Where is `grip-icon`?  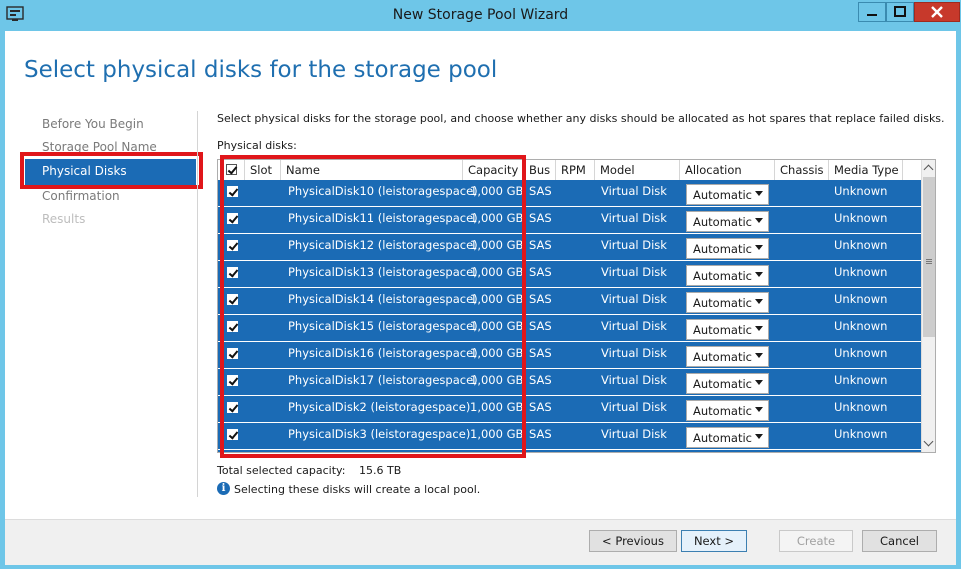
grip-icon is located at coordinates (929, 259).